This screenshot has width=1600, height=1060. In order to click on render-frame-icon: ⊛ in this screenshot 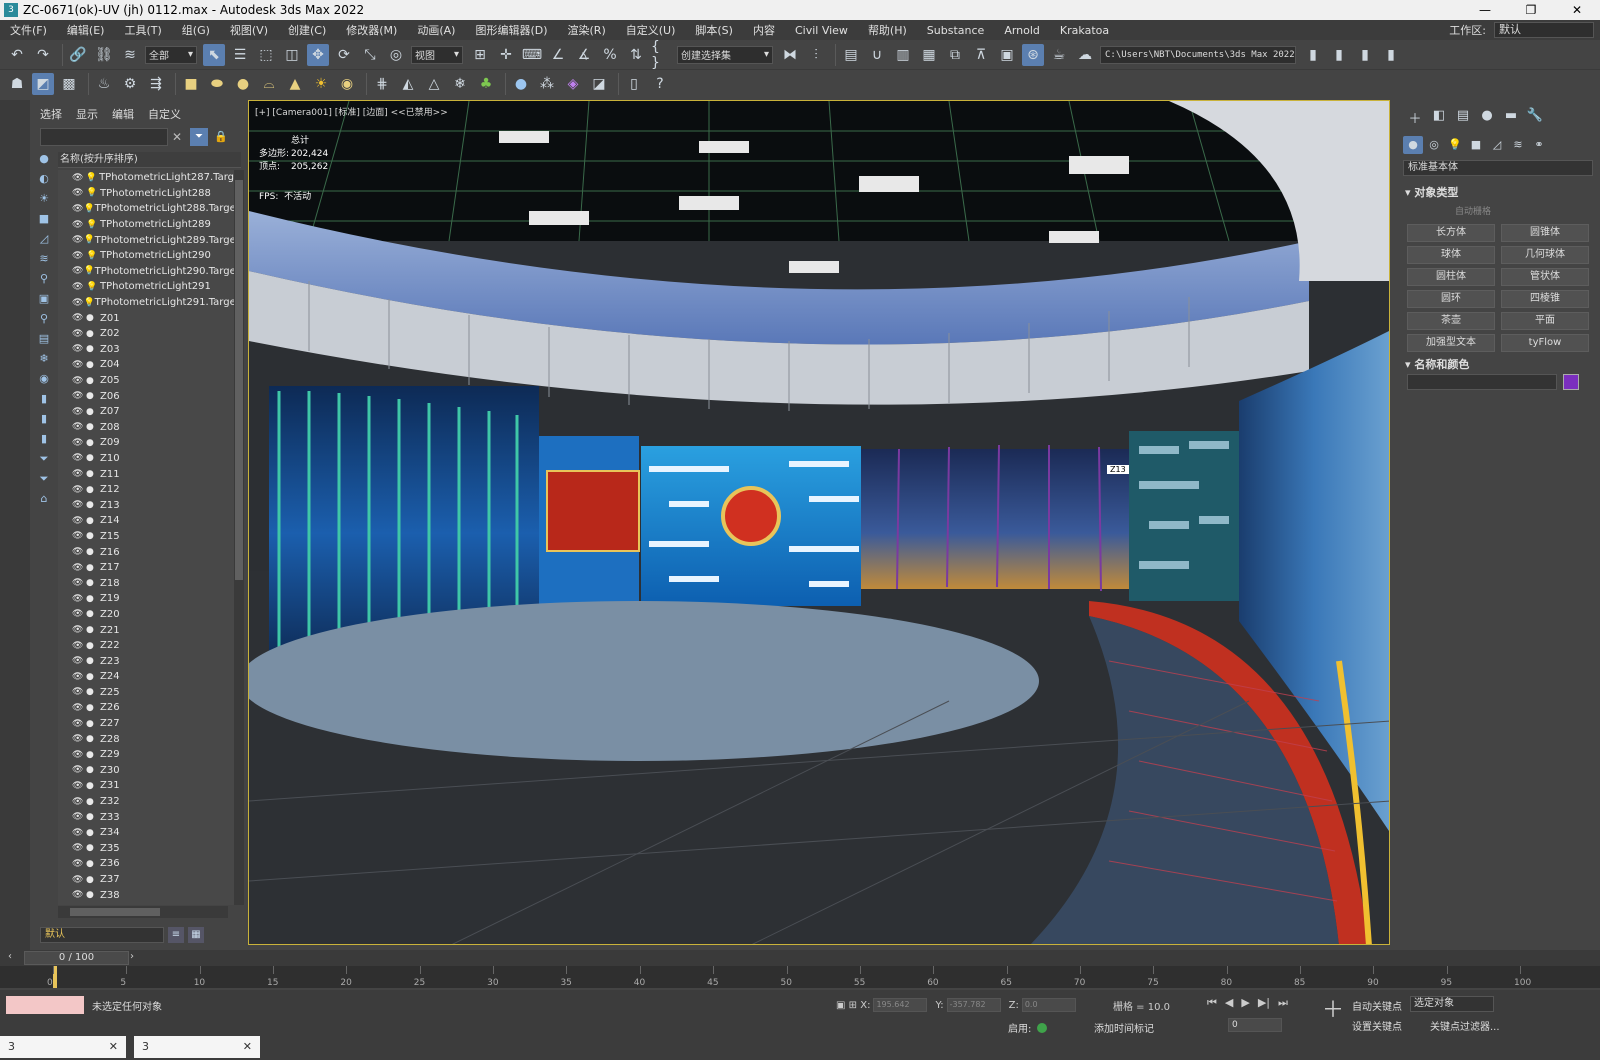, I will do `click(1033, 54)`.